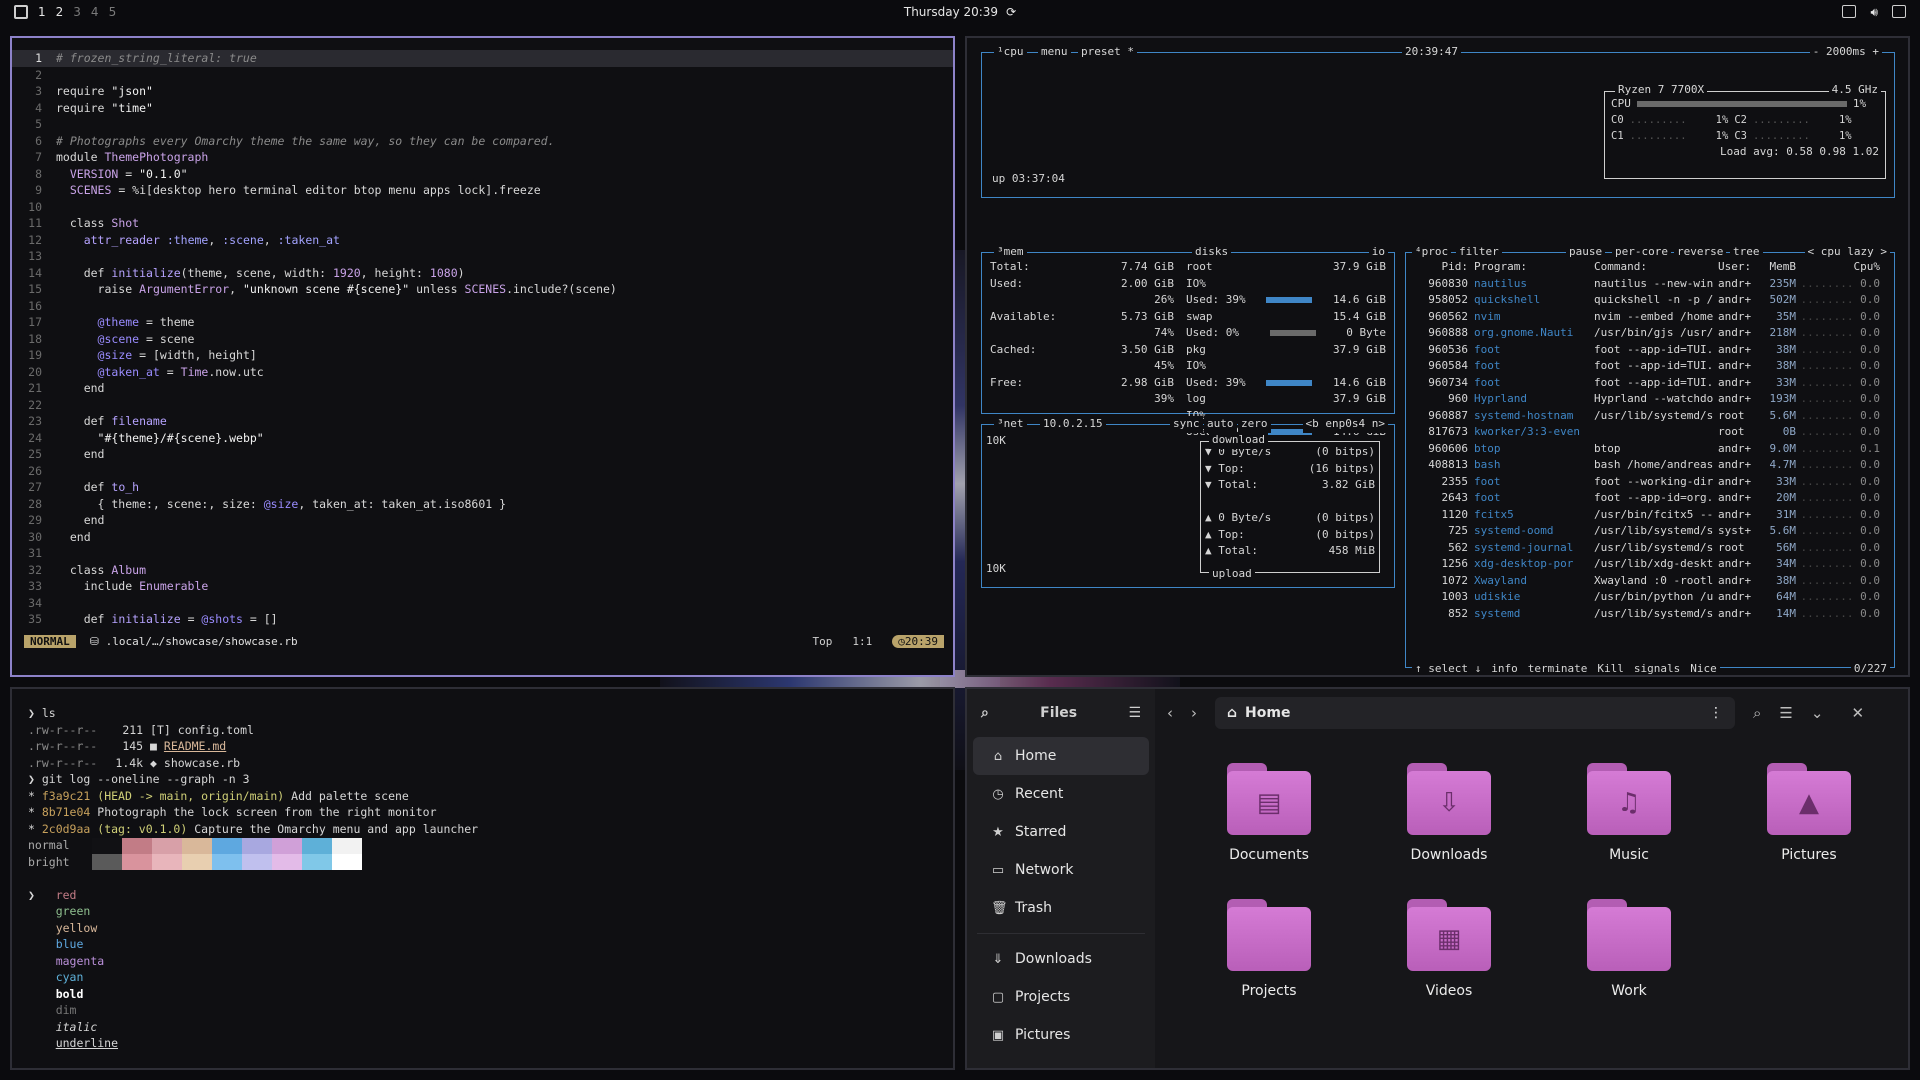 The image size is (1920, 1080). I want to click on cpu-header: Cpu%, so click(1838, 267).